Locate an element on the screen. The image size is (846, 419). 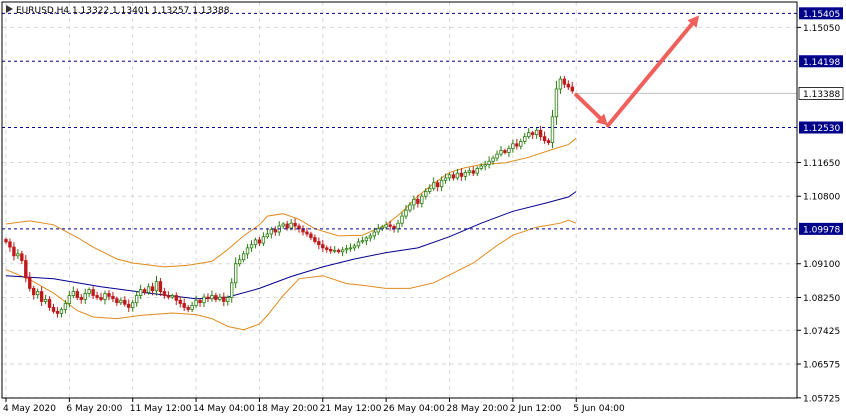
time-tick-label: 11 May 12:00 is located at coordinates (161, 409).